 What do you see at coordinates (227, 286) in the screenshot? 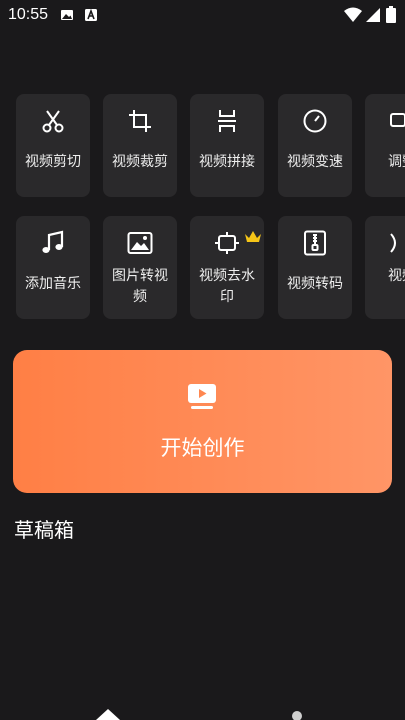
I see `tool-label: 视频去水印` at bounding box center [227, 286].